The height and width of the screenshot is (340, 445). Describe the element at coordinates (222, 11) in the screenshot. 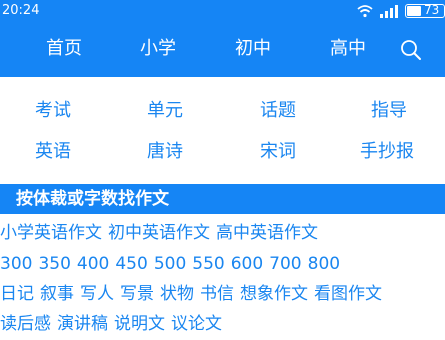

I see `status-bar: 20:24 73` at that location.